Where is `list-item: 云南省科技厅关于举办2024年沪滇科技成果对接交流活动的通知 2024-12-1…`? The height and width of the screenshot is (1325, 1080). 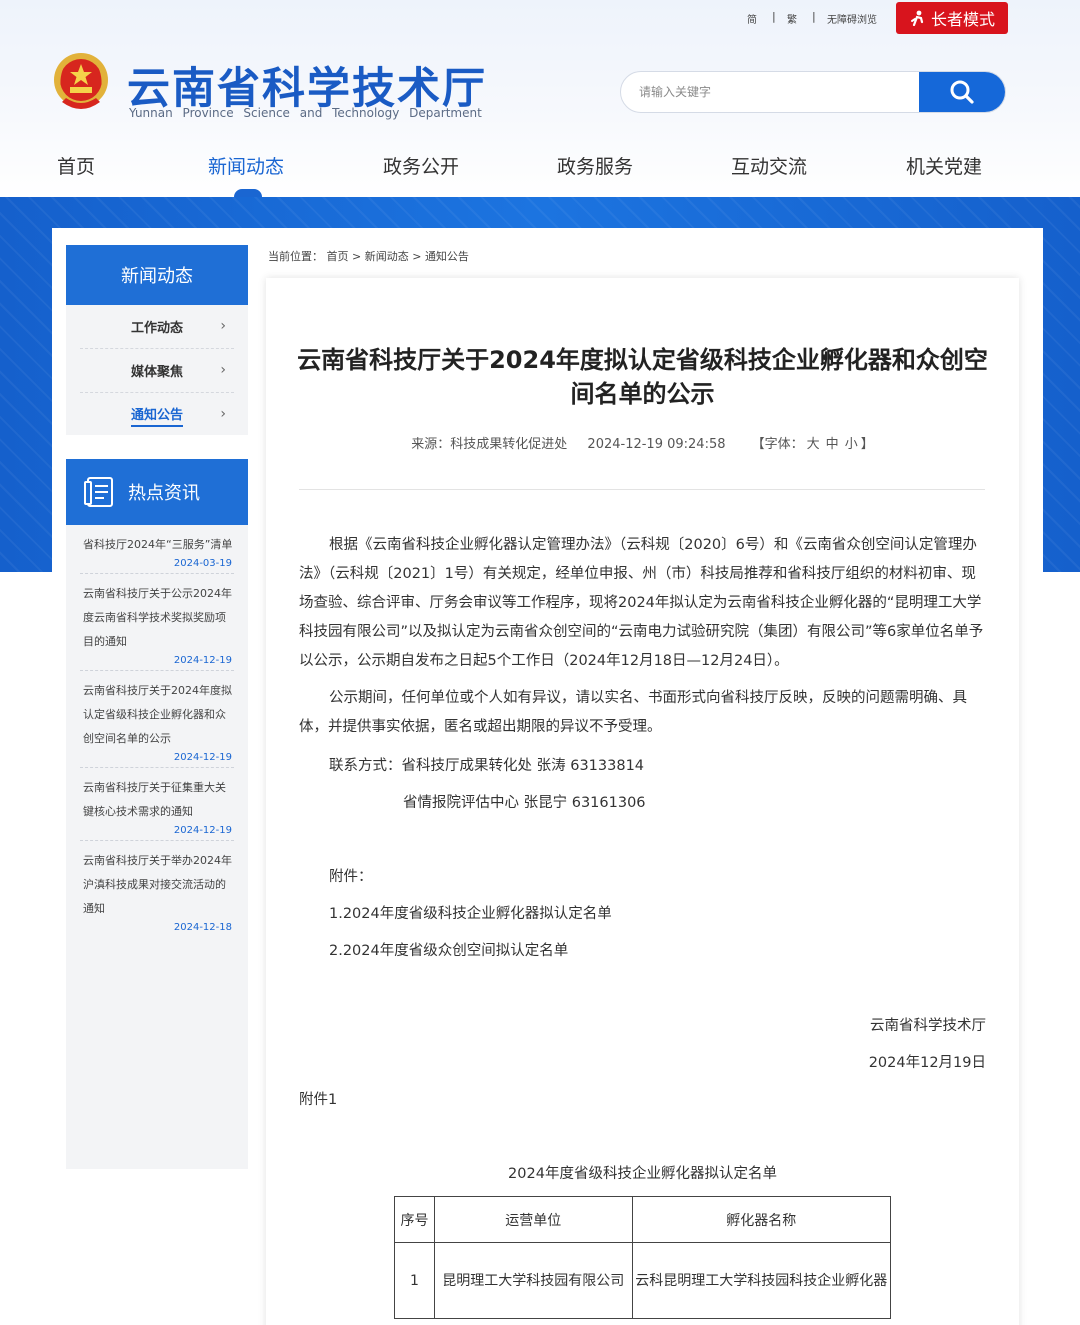 list-item: 云南省科技厅关于举办2024年沪滇科技成果对接交流活动的通知 2024-12-1… is located at coordinates (157, 889).